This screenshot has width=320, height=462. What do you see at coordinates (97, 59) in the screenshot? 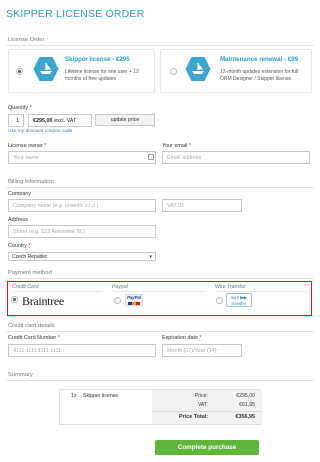
I see `product-title: Skipper license - €295` at bounding box center [97, 59].